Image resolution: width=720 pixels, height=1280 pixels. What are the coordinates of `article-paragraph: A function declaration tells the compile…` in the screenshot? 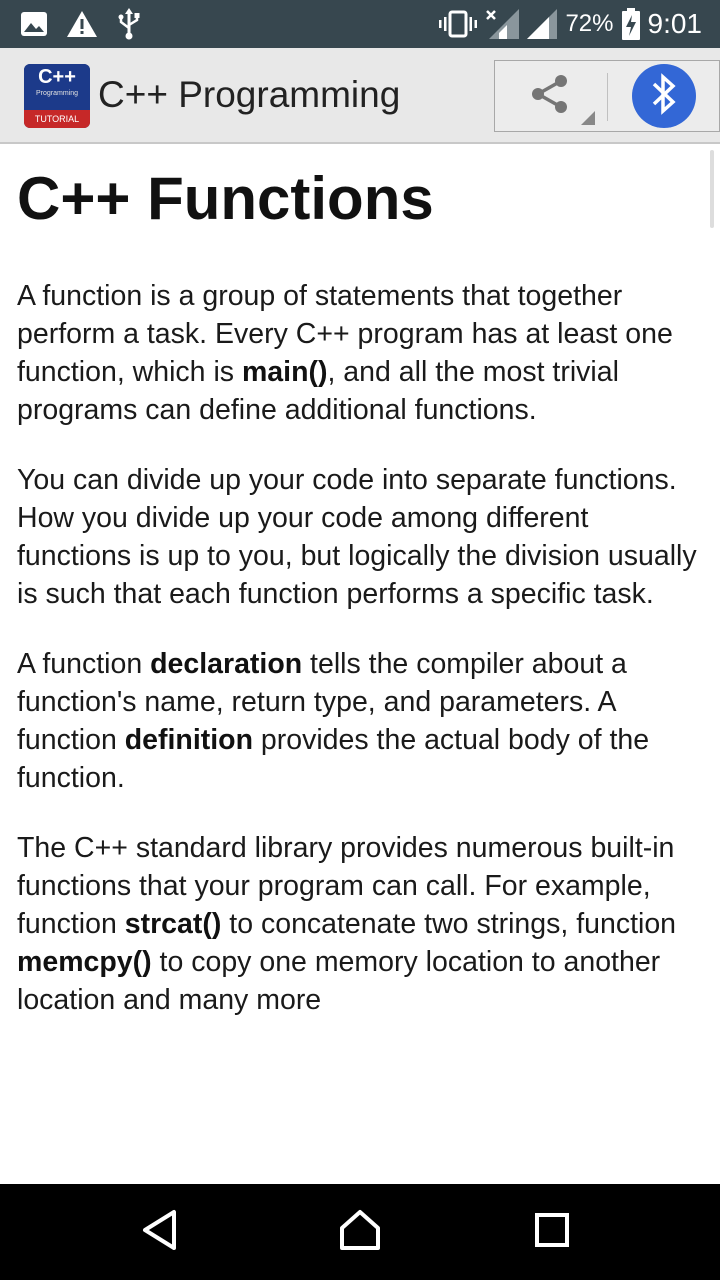 It's located at (362, 721).